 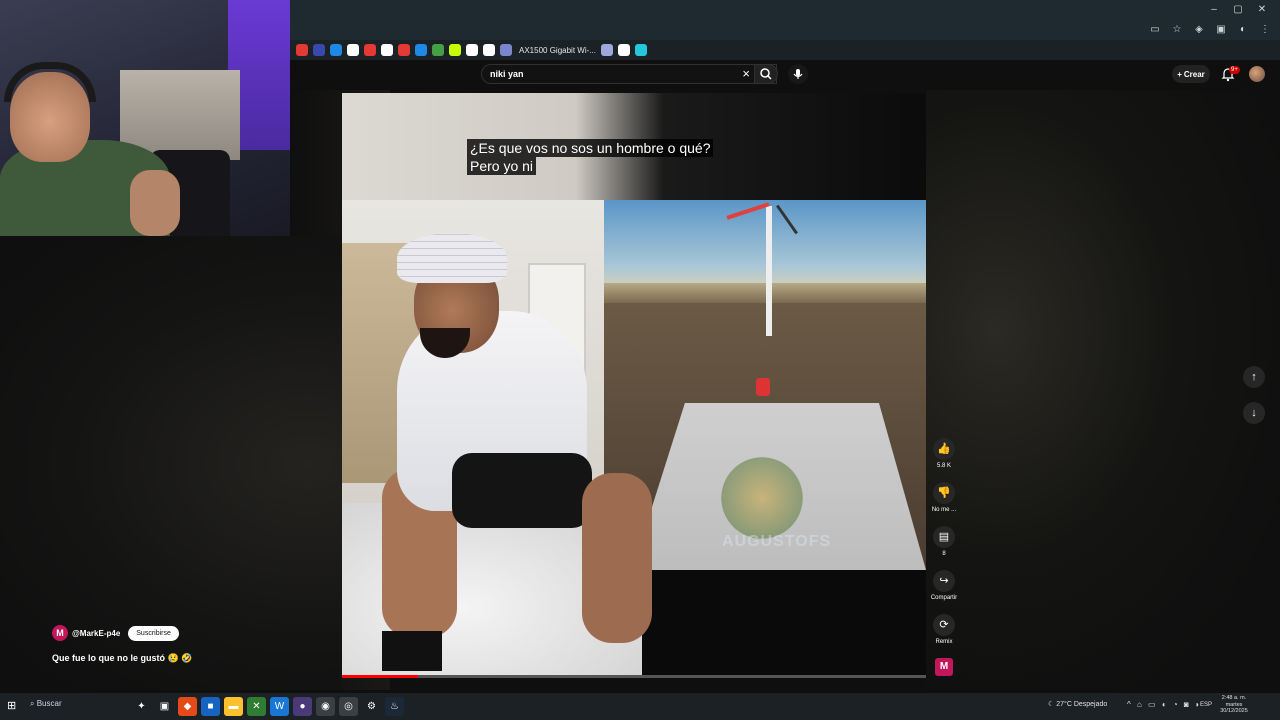 I want to click on close-icon: ×, so click(x=746, y=73).